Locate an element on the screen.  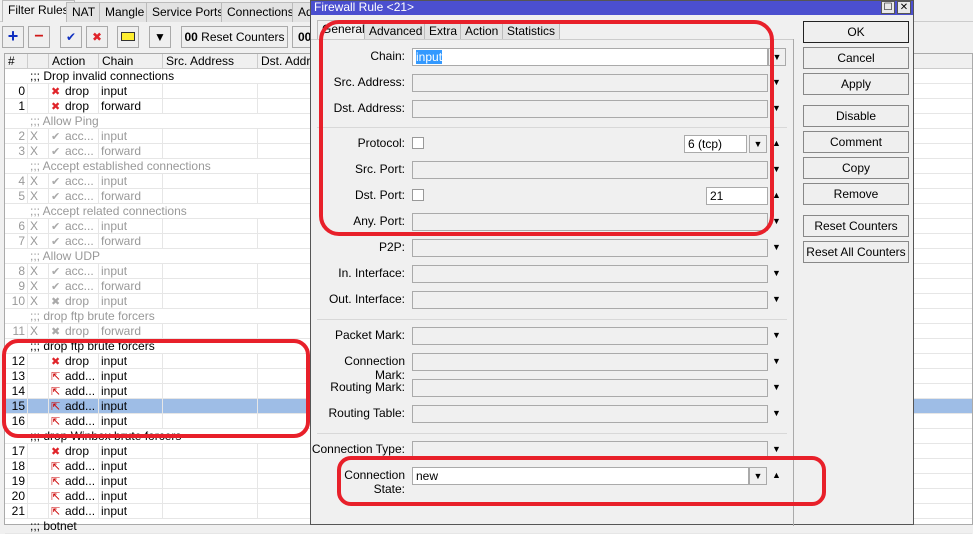
connection-type-label: Connection Type: is located at coordinates (358, 449).